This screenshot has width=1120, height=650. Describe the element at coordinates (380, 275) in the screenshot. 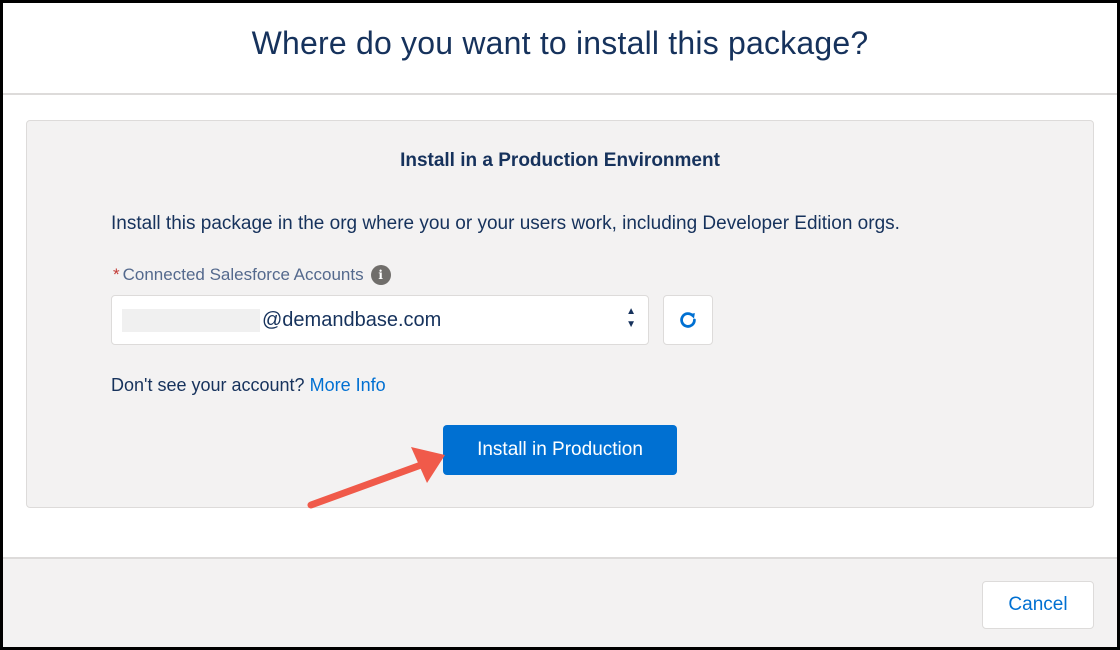

I see `info-icon: i` at that location.